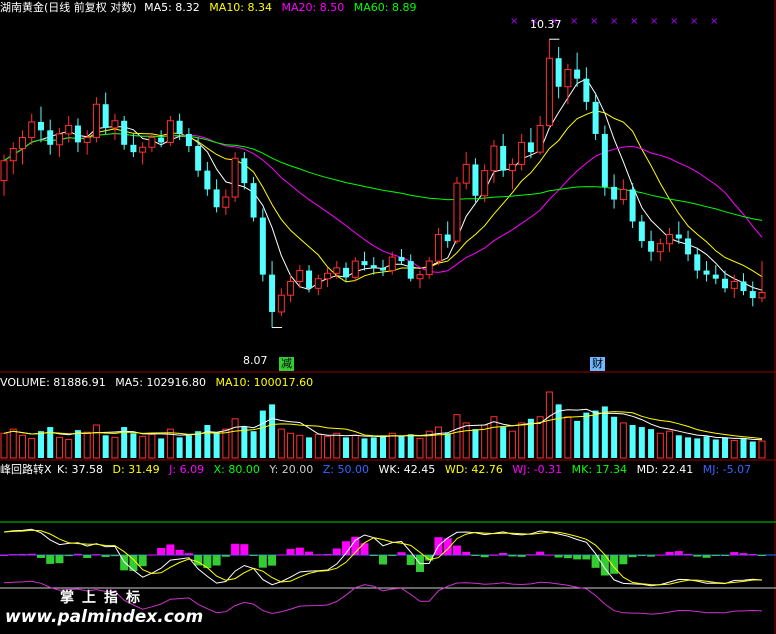 Image resolution: width=776 pixels, height=634 pixels. Describe the element at coordinates (727, 469) in the screenshot. I see `mj-label: MJ: -5.07` at that location.